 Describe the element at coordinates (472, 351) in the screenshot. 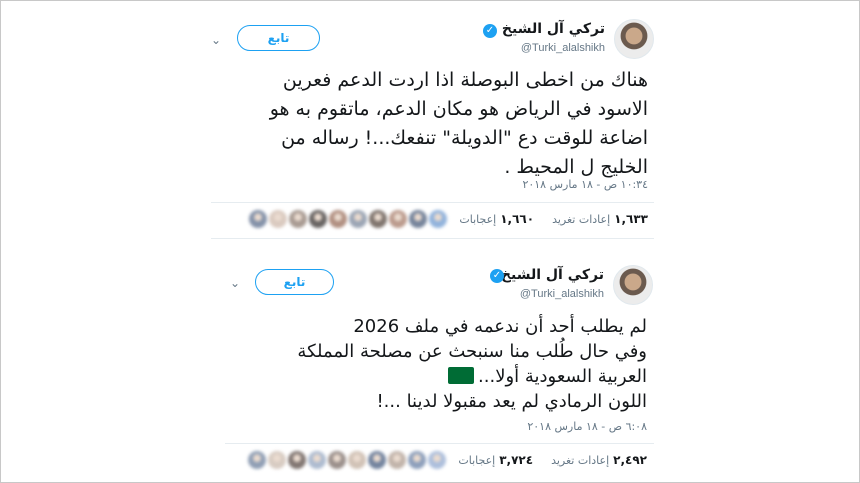

I see `tweet-line: وفي حال طُلب منا سنبحث عن مصلحة المملكة` at that location.